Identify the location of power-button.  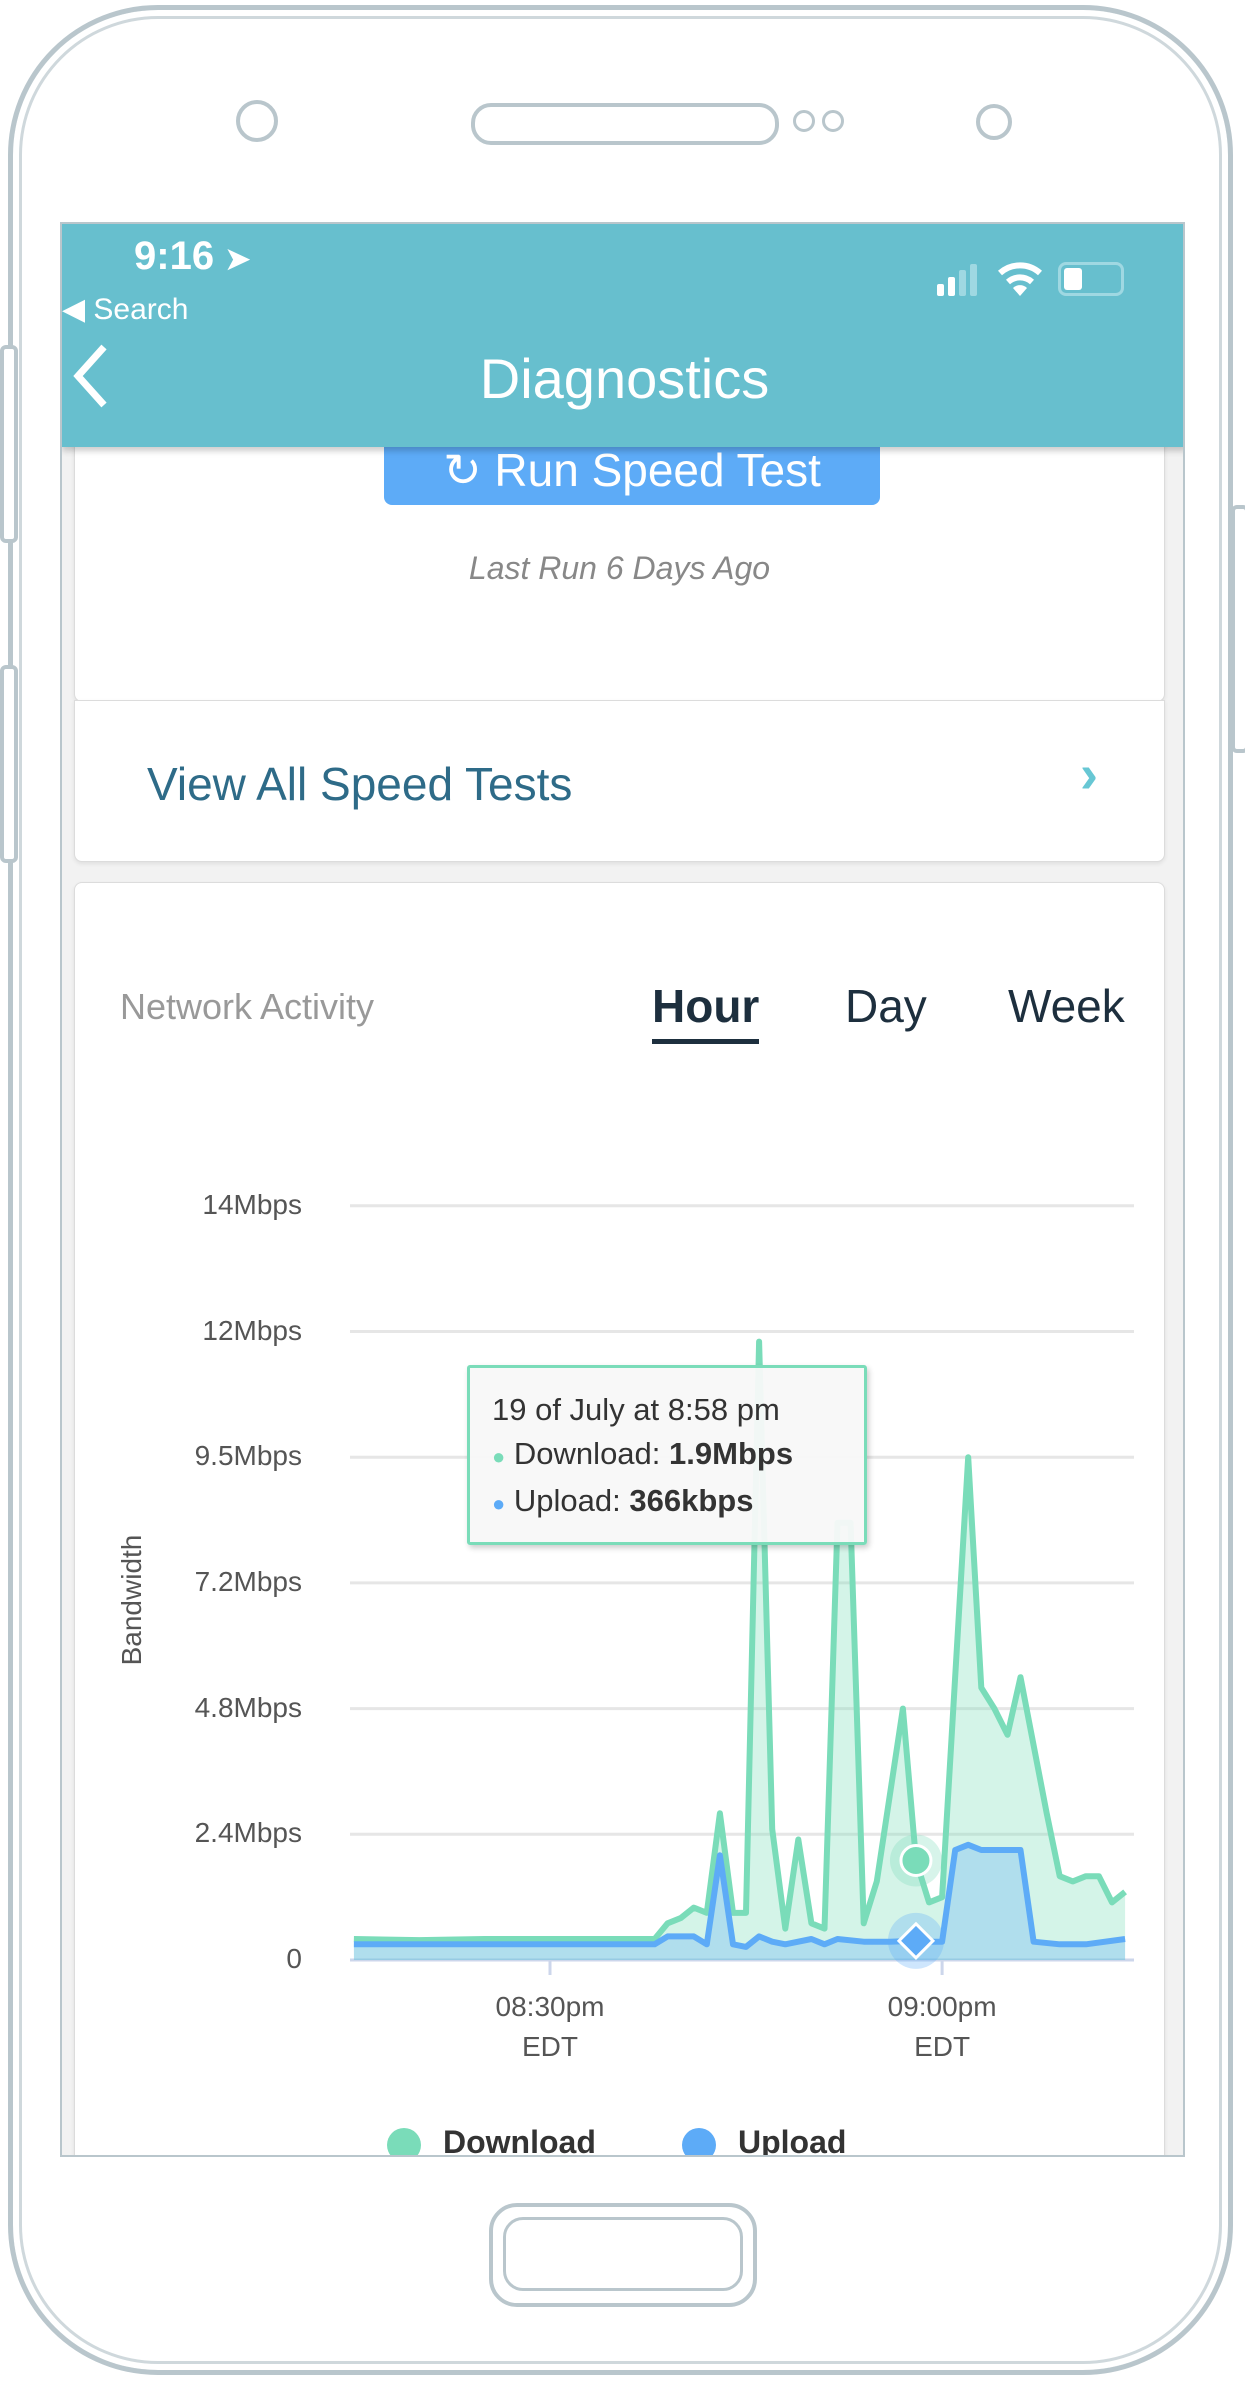
(1238, 629).